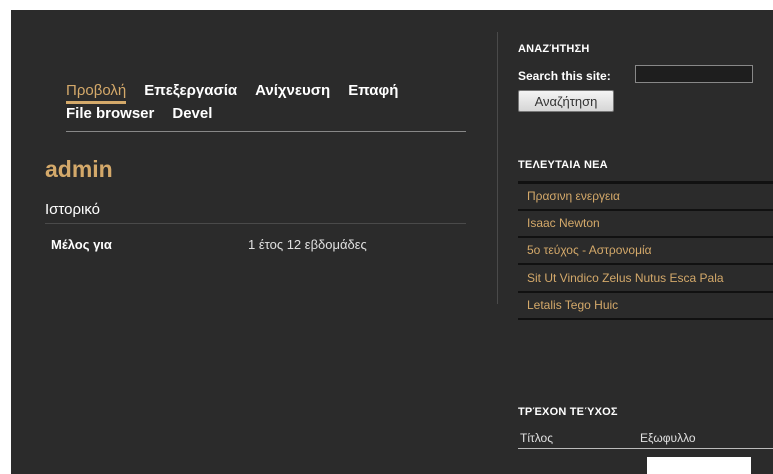 The image size is (773, 474). What do you see at coordinates (564, 76) in the screenshot?
I see `search-label: Search this site:` at bounding box center [564, 76].